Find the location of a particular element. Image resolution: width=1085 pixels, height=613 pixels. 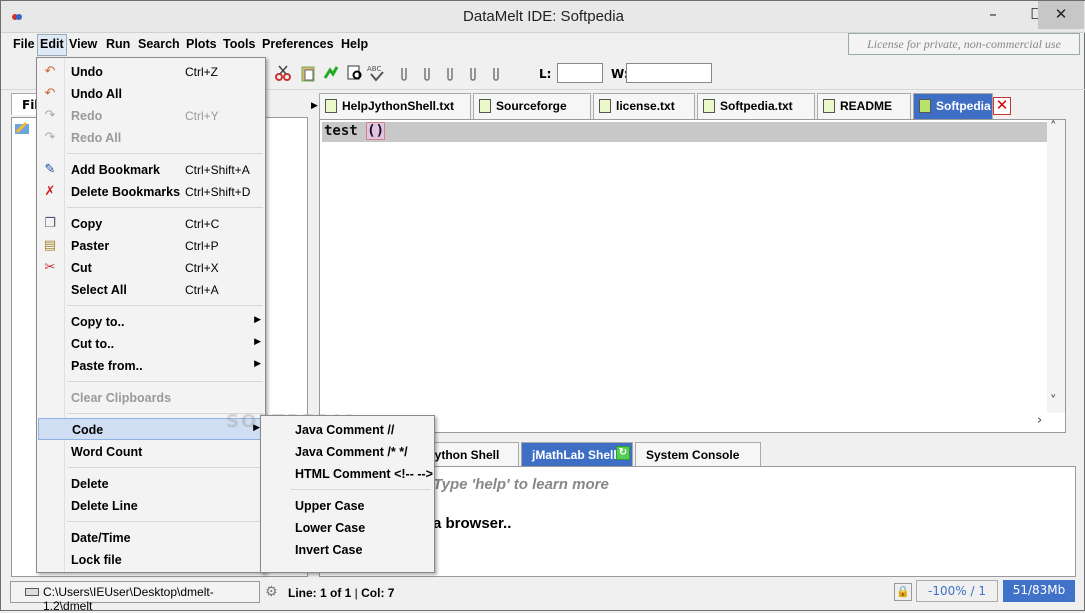

title-bar: DataMelt IDE: Softpedia – ☐ ✕ is located at coordinates (543, 17).